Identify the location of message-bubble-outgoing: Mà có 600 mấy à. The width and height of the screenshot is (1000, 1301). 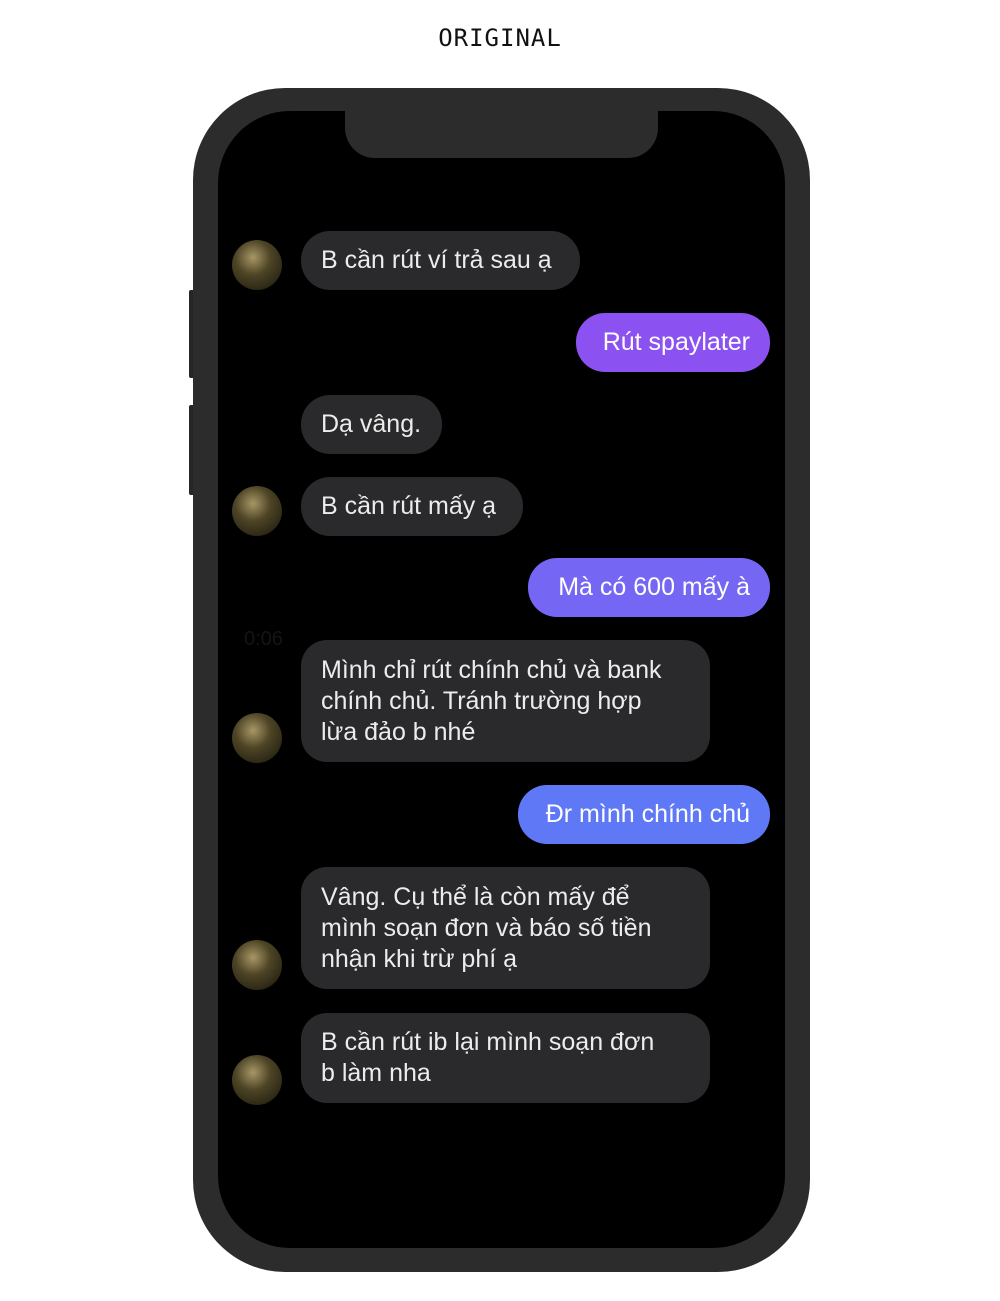
(649, 587).